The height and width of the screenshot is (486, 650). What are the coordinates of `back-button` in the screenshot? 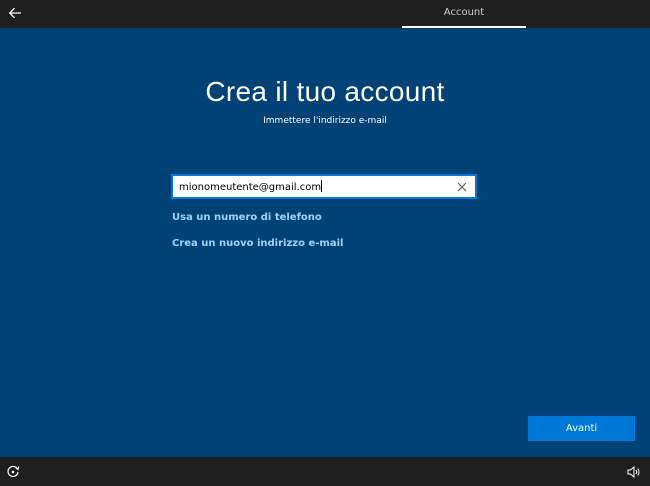 It's located at (15, 13).